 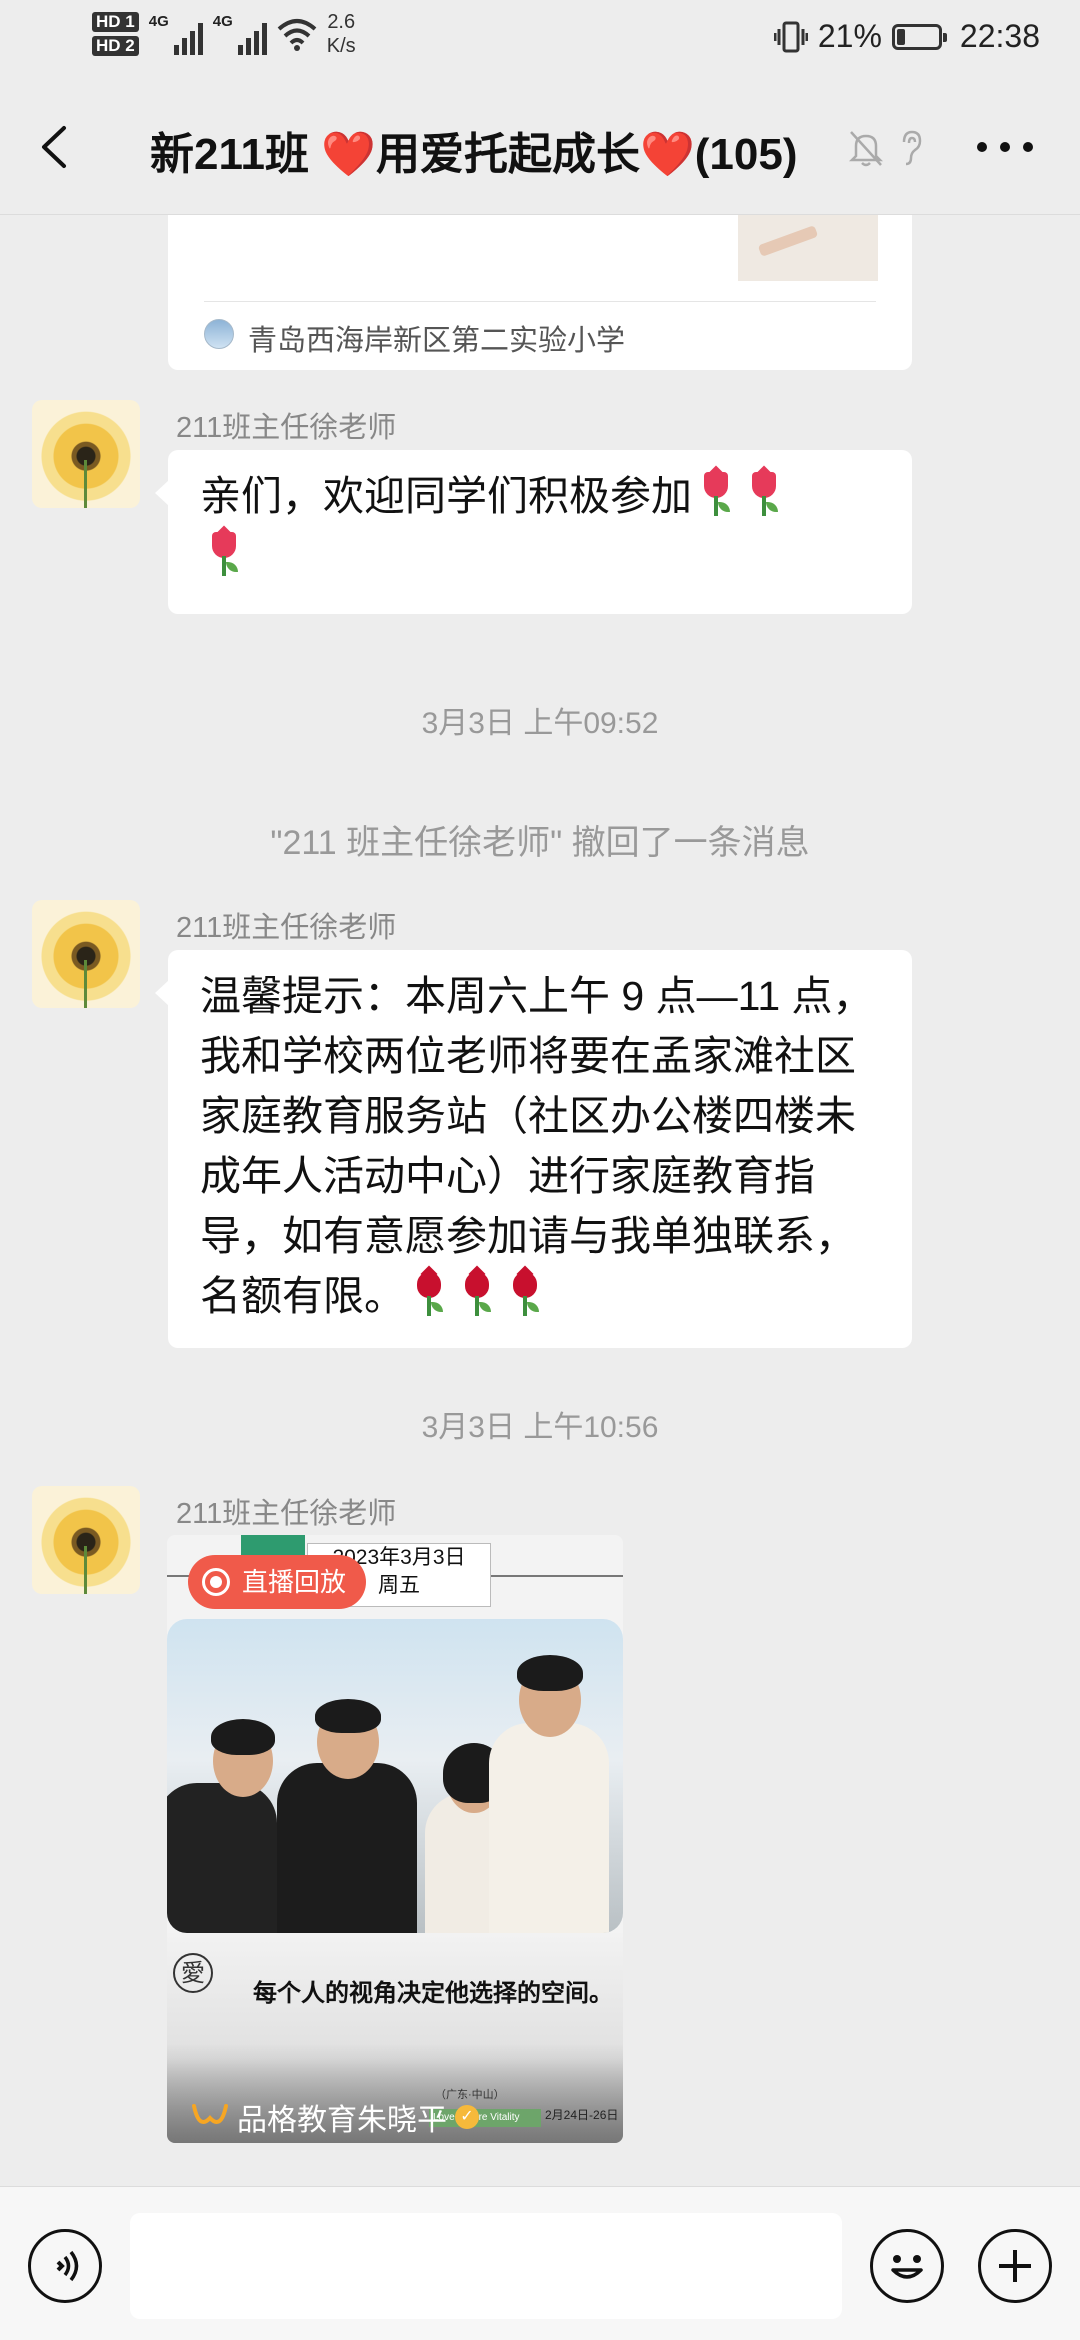 I want to click on banner-slogan: 每个人的视角决定他选择的空间。, so click(x=433, y=1992).